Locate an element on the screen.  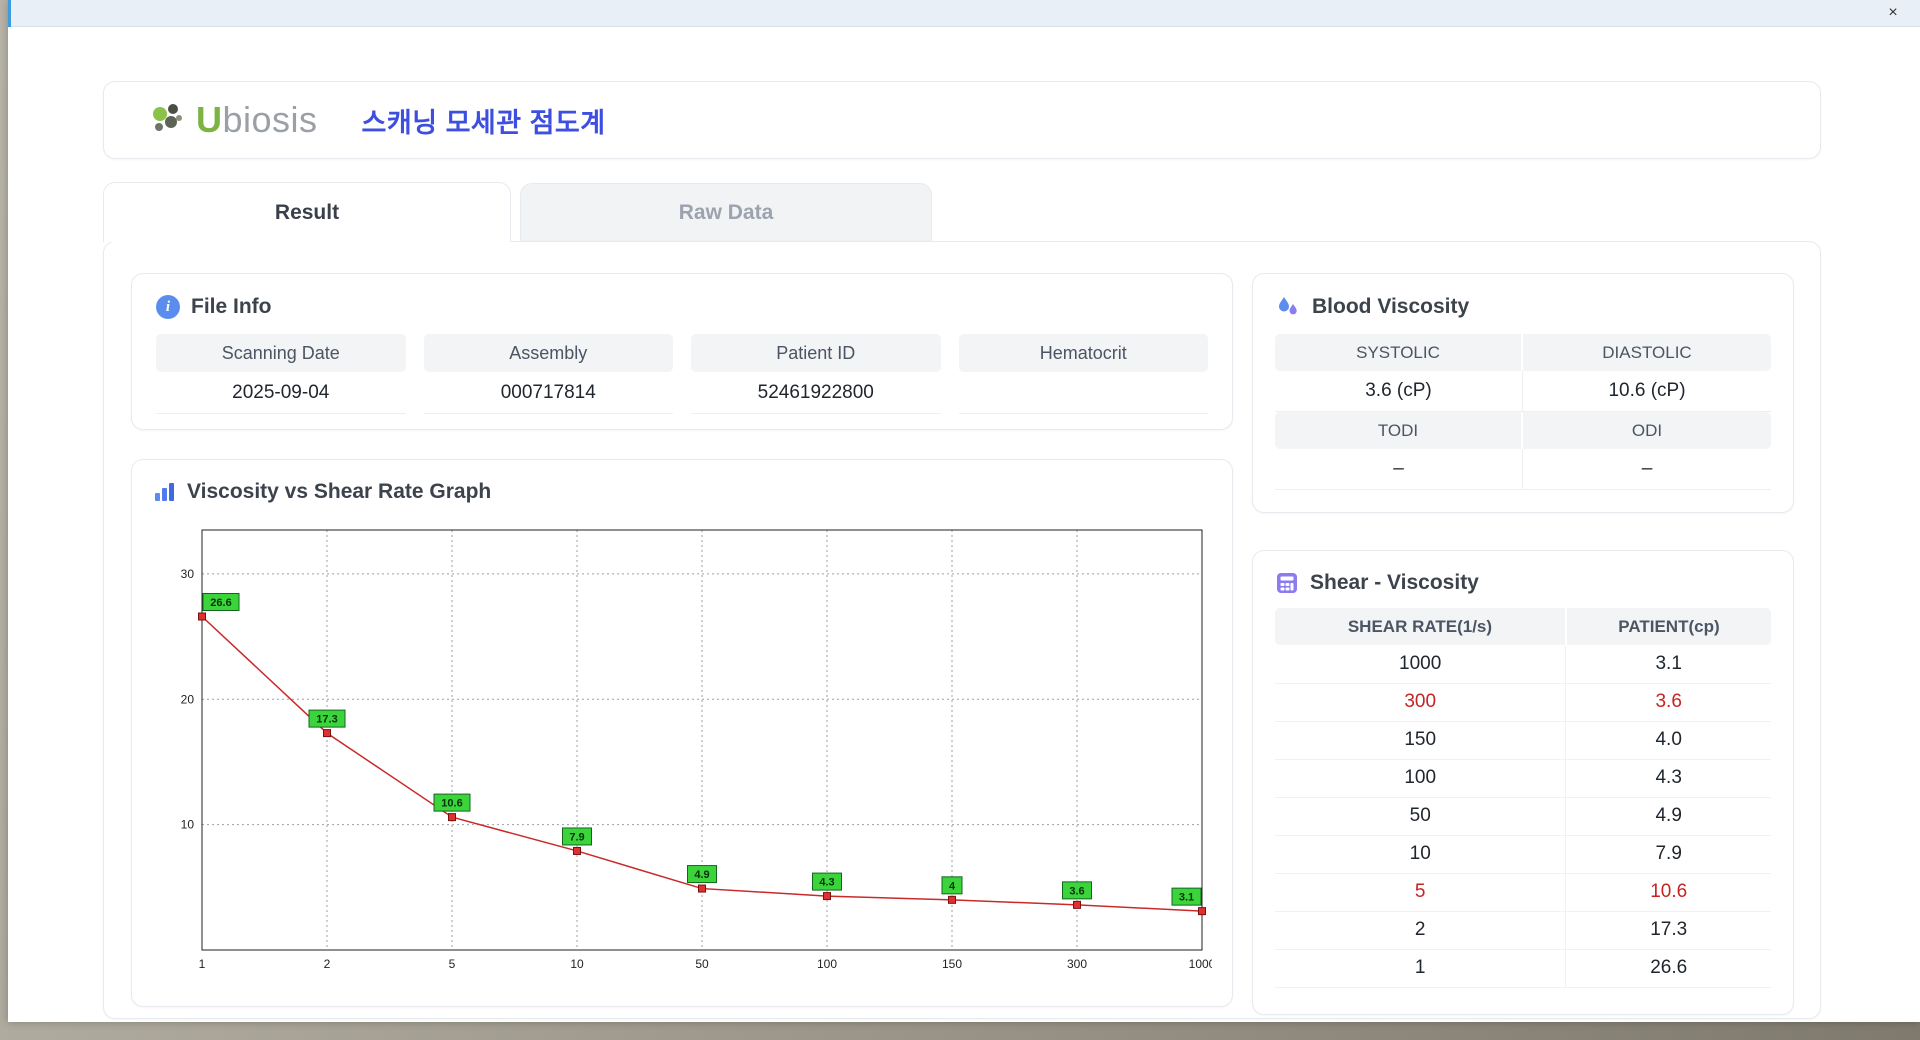
table-row: 2 17.3 is located at coordinates (1523, 930).